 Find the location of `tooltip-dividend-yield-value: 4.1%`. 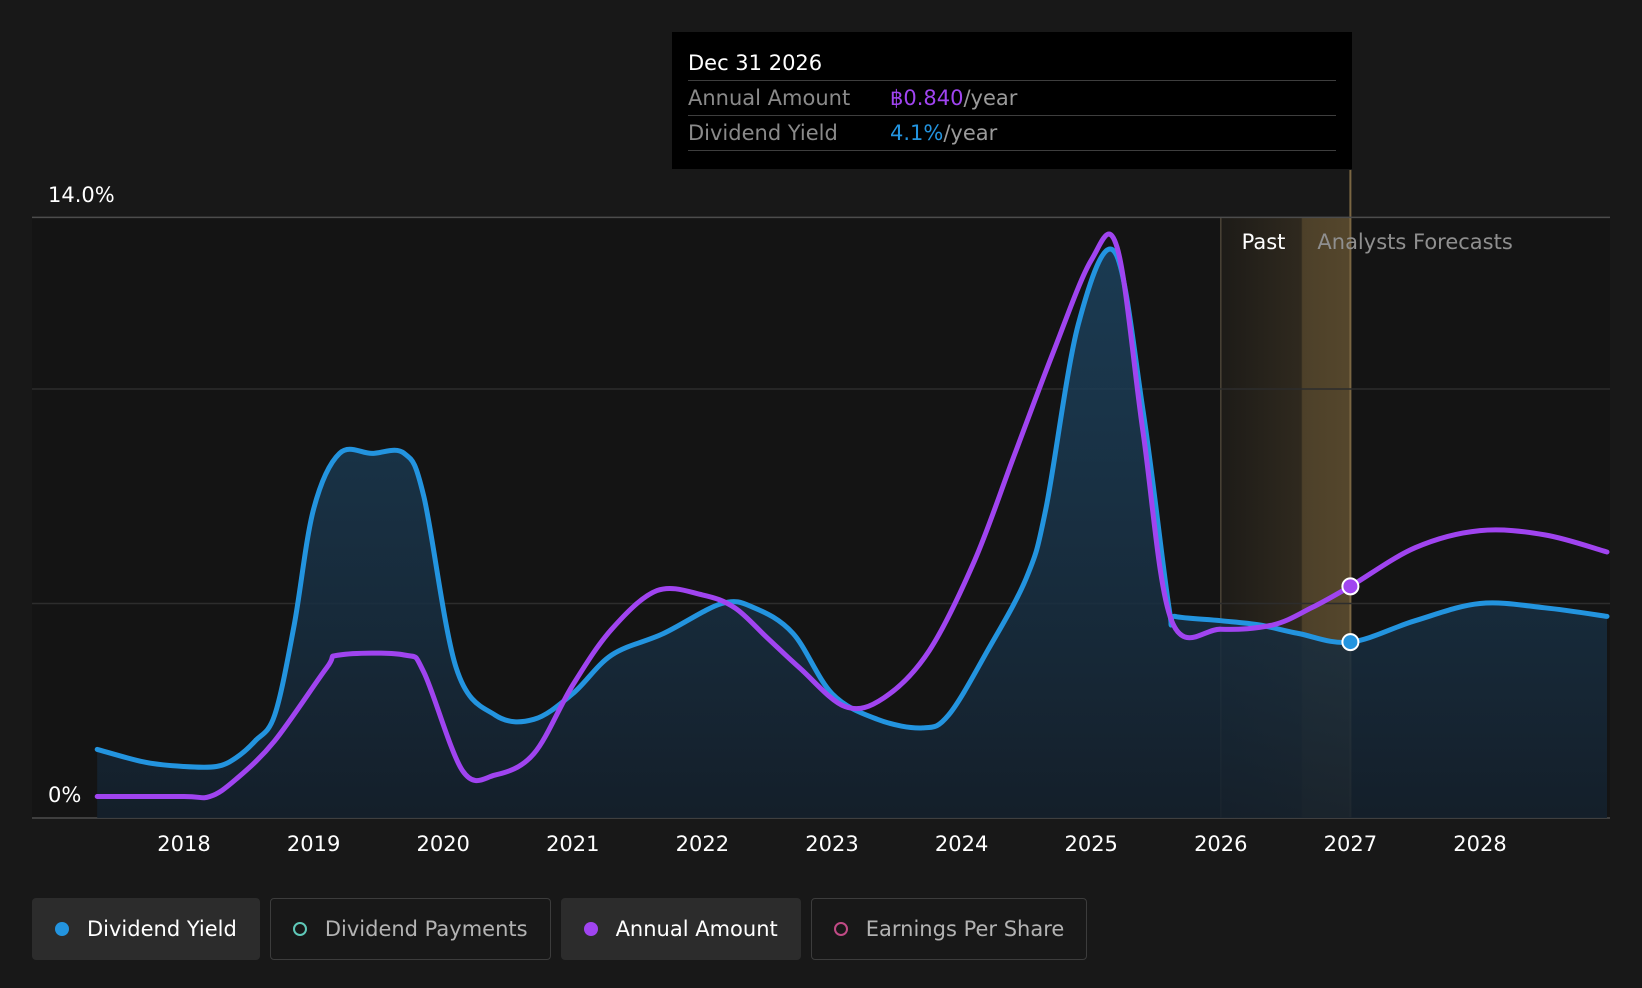

tooltip-dividend-yield-value: 4.1% is located at coordinates (917, 133).